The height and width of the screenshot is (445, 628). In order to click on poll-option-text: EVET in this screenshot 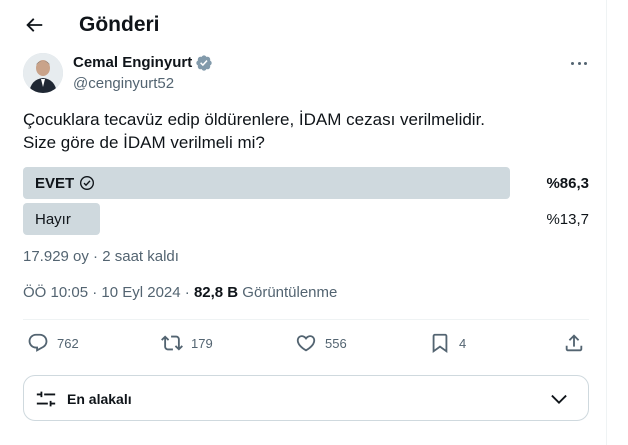, I will do `click(55, 183)`.